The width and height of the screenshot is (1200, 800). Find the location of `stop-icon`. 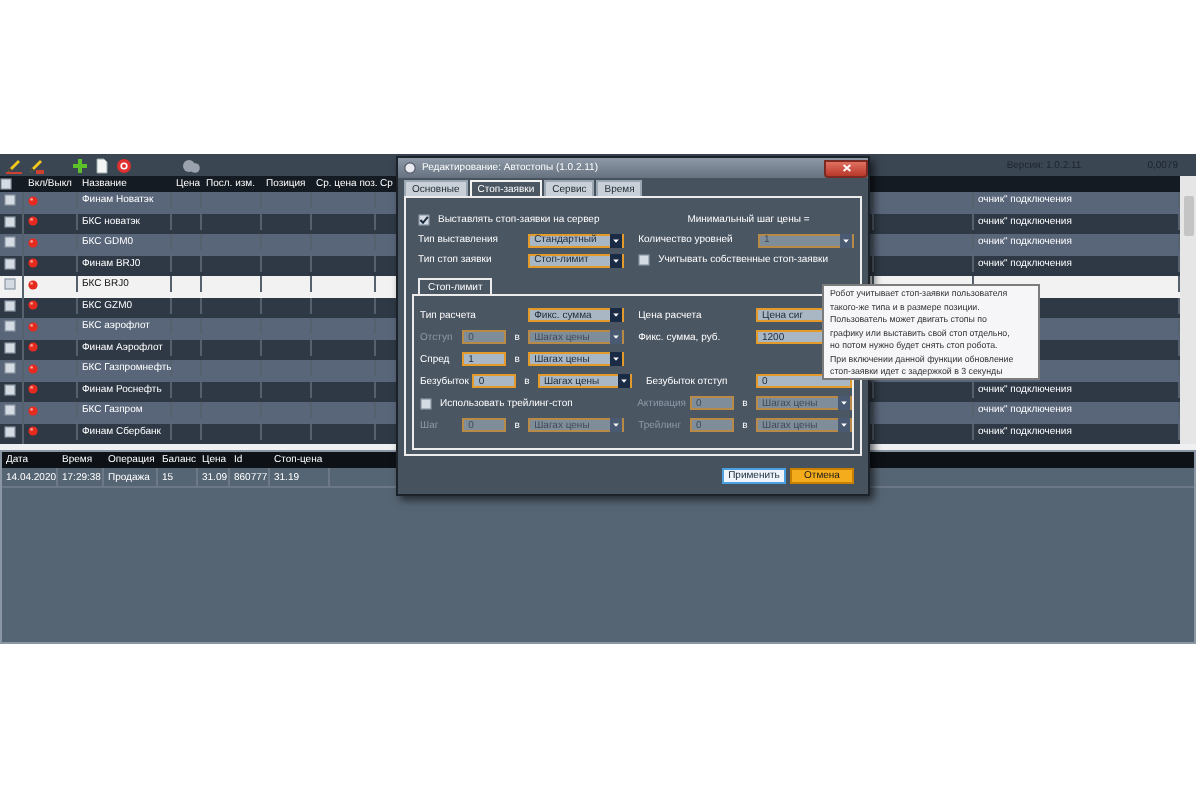

stop-icon is located at coordinates (124, 165).